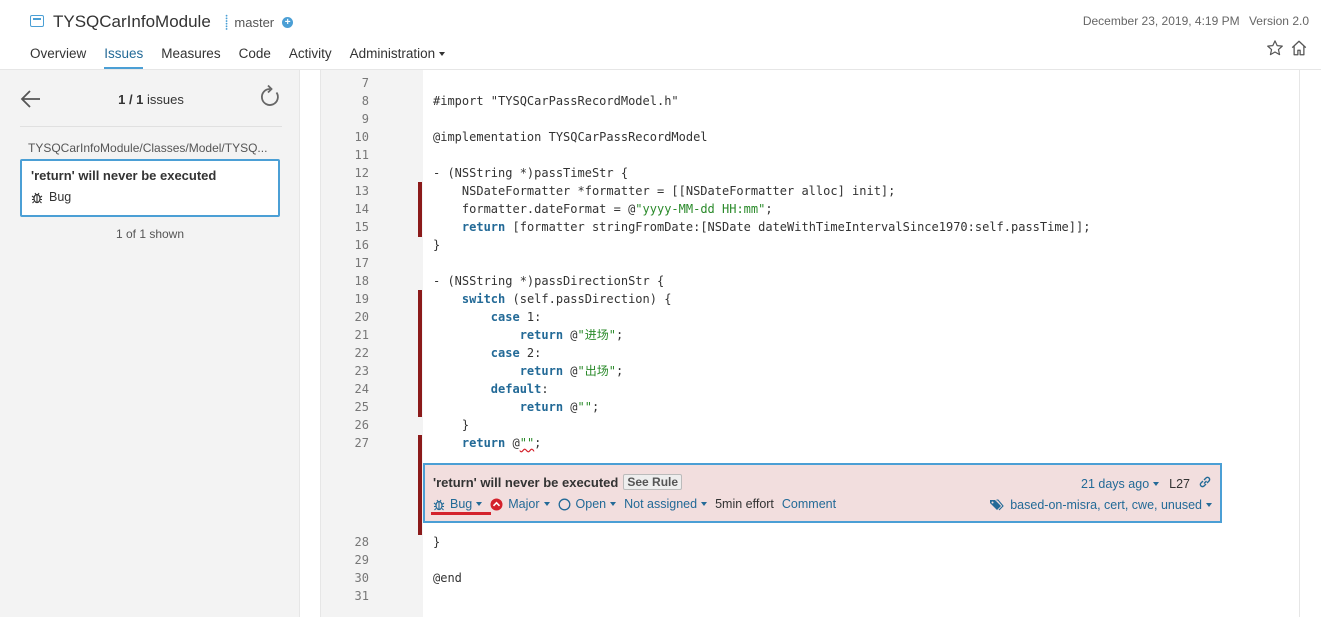 The height and width of the screenshot is (617, 1321). What do you see at coordinates (570, 407) in the screenshot?
I see `code-plain: @` at bounding box center [570, 407].